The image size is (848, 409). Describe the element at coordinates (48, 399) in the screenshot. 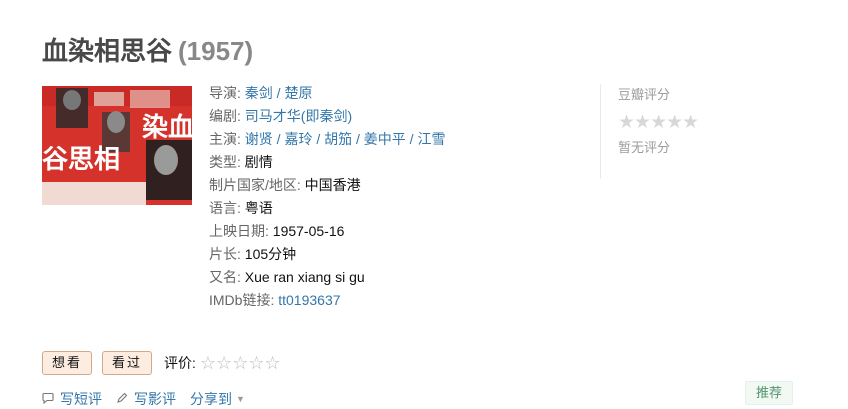

I see `speech-bubble-icon` at that location.